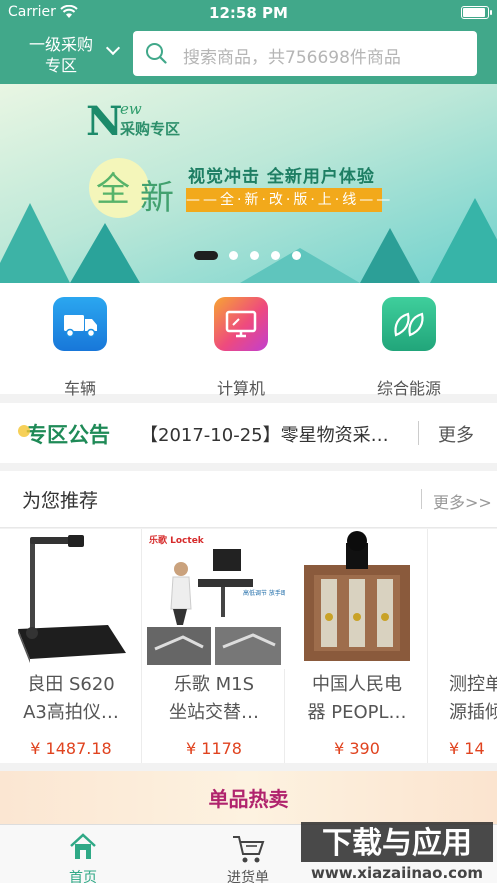 This screenshot has height=883, width=497. Describe the element at coordinates (83, 846) in the screenshot. I see `home-icon` at that location.